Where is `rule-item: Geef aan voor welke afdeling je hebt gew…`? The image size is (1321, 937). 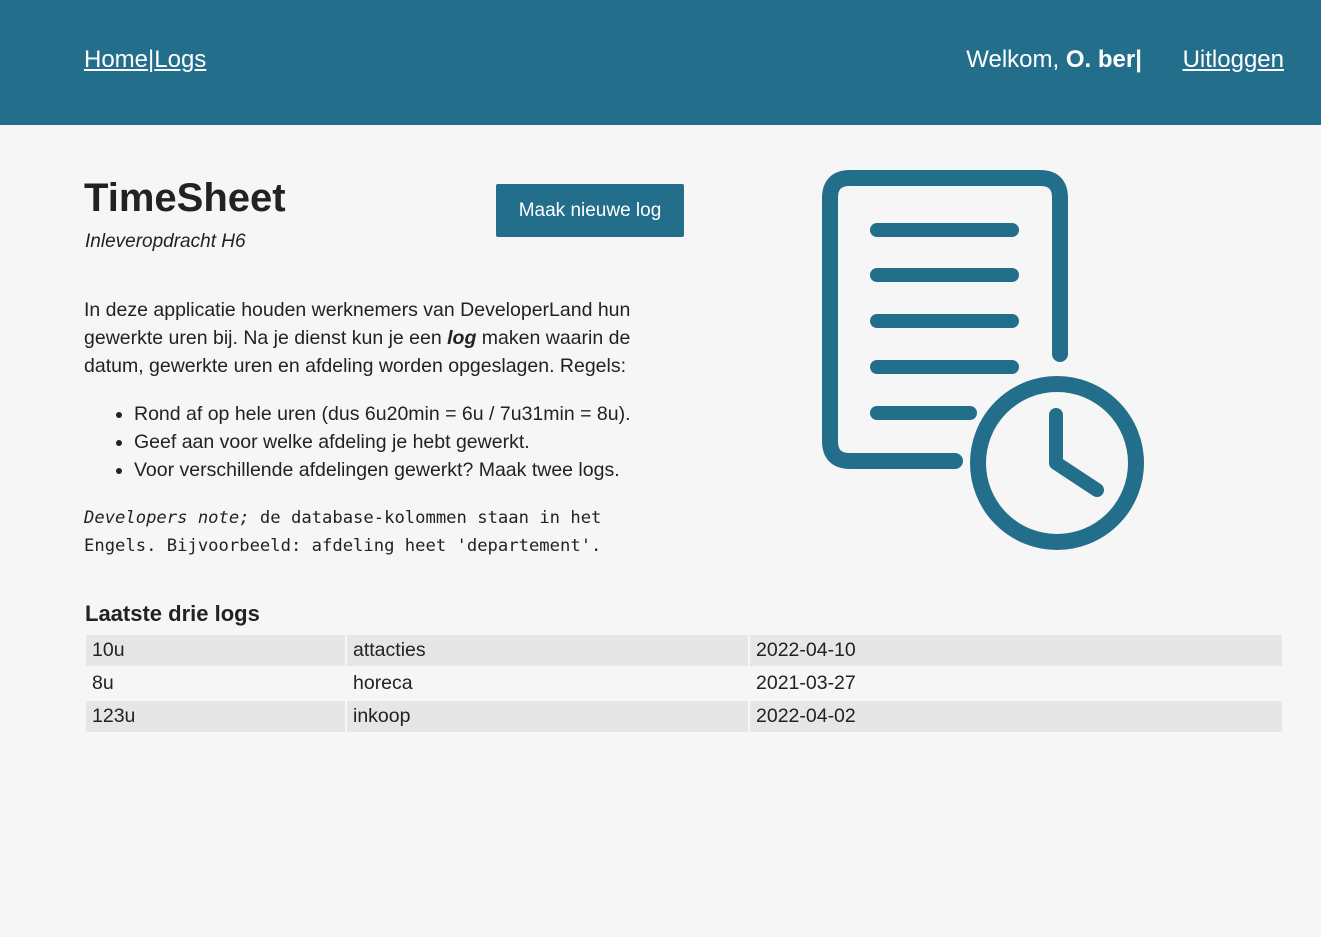 rule-item: Geef aan voor welke afdeling je hebt gew… is located at coordinates (444, 442).